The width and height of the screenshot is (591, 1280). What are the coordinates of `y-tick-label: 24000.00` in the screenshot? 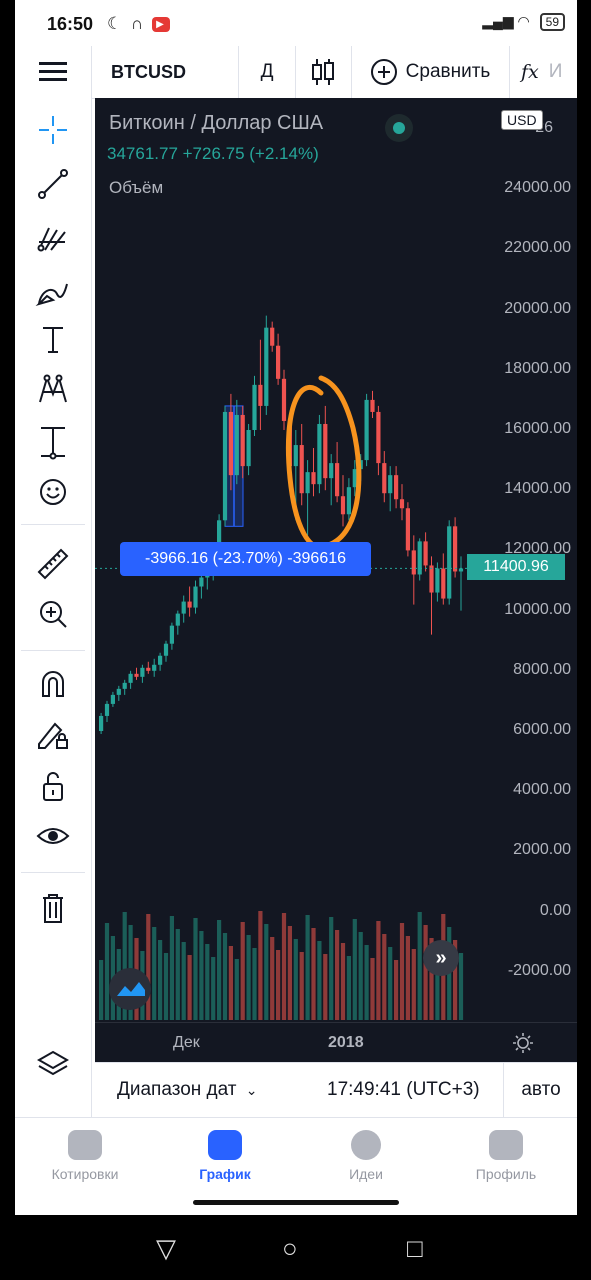 It's located at (537, 188).